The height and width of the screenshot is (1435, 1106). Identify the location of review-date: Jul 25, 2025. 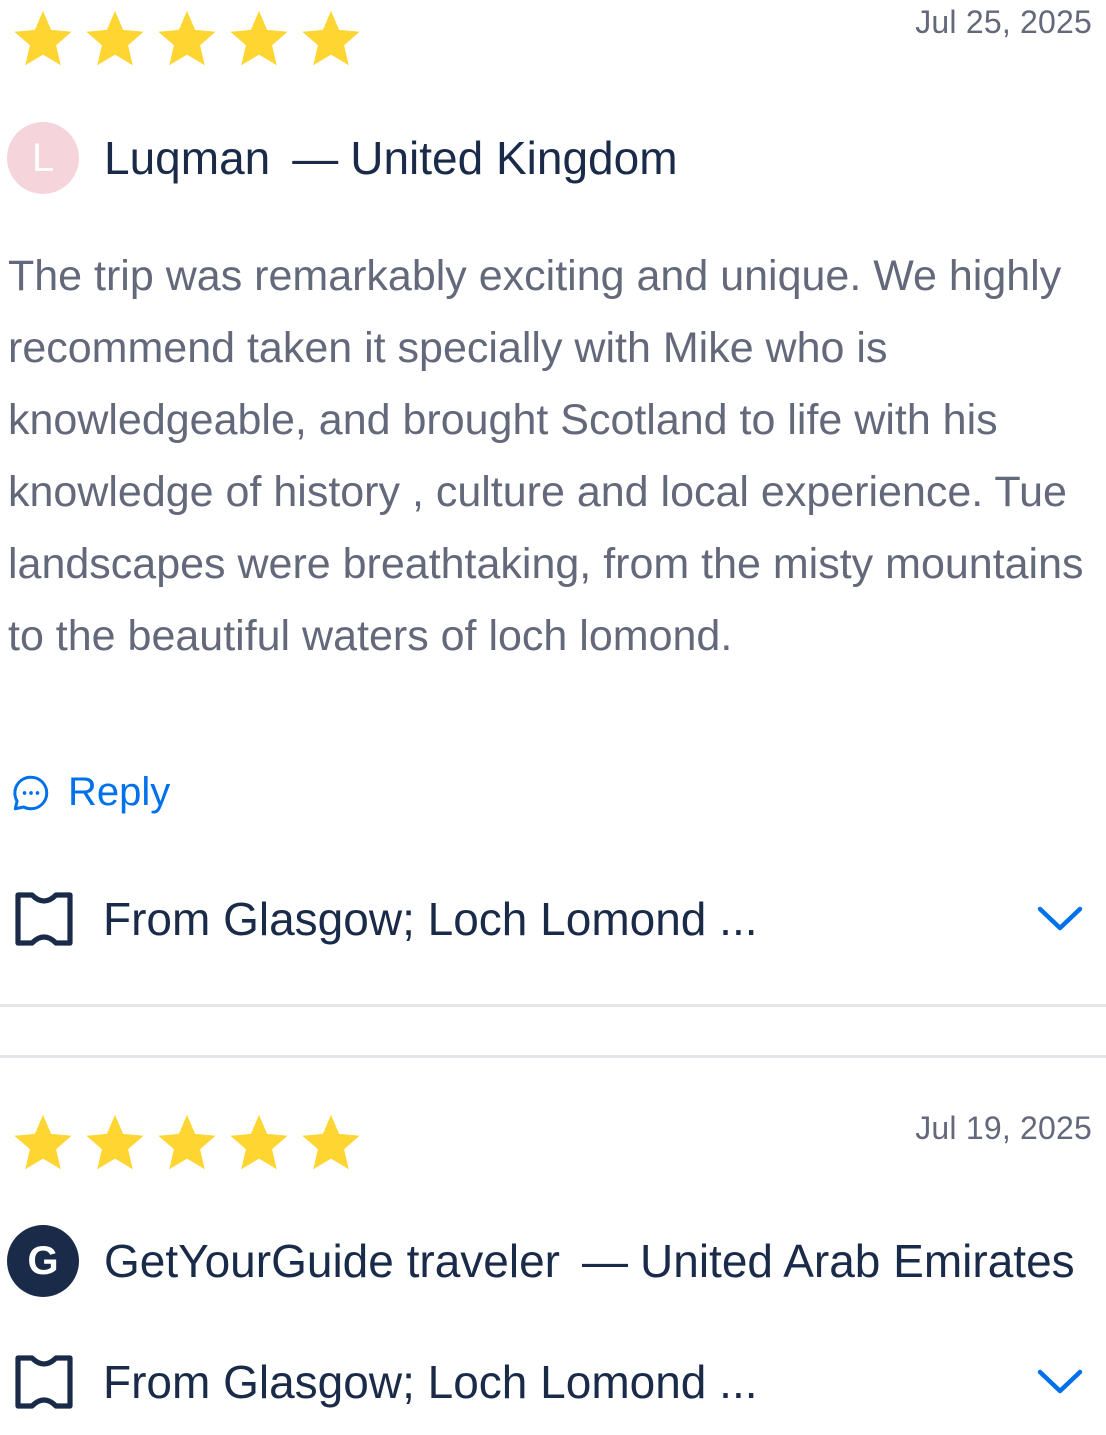
(1003, 22).